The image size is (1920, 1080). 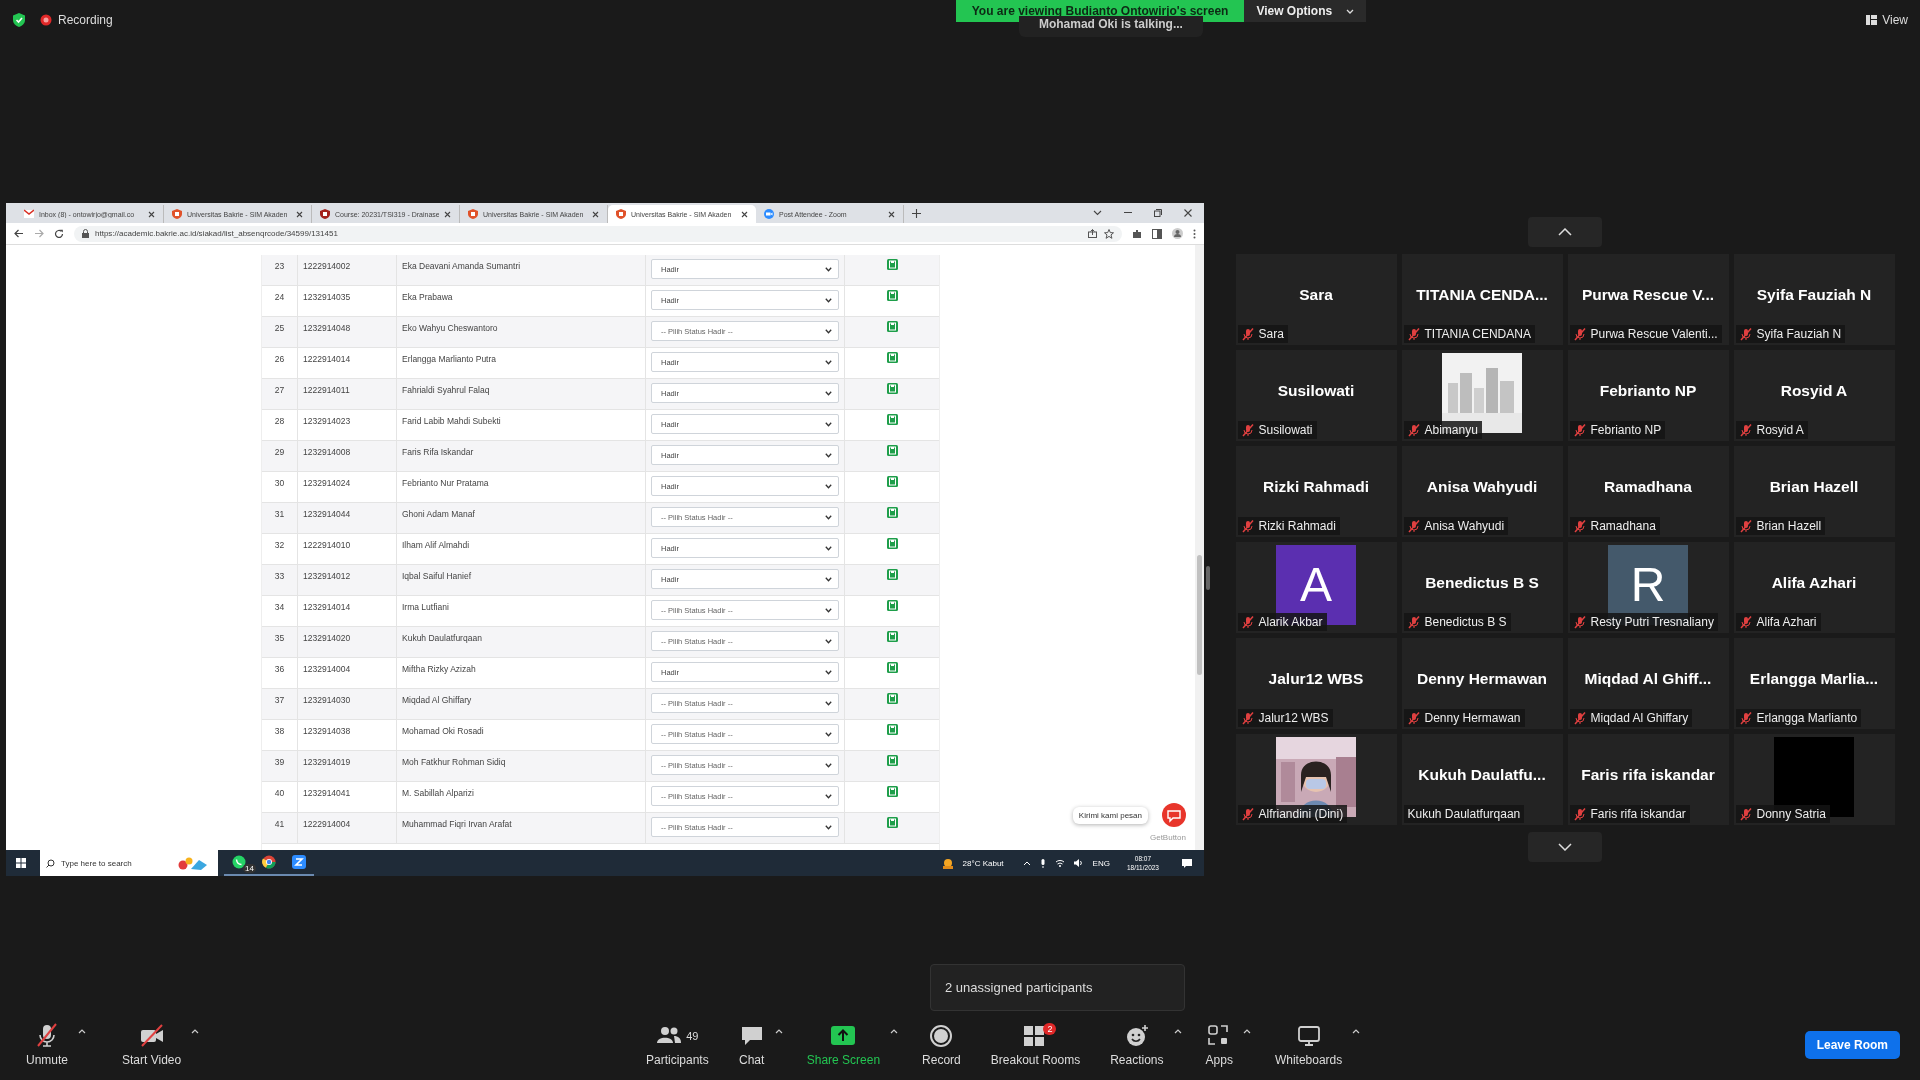 I want to click on table-cell: 1232914035, so click(x=347, y=301).